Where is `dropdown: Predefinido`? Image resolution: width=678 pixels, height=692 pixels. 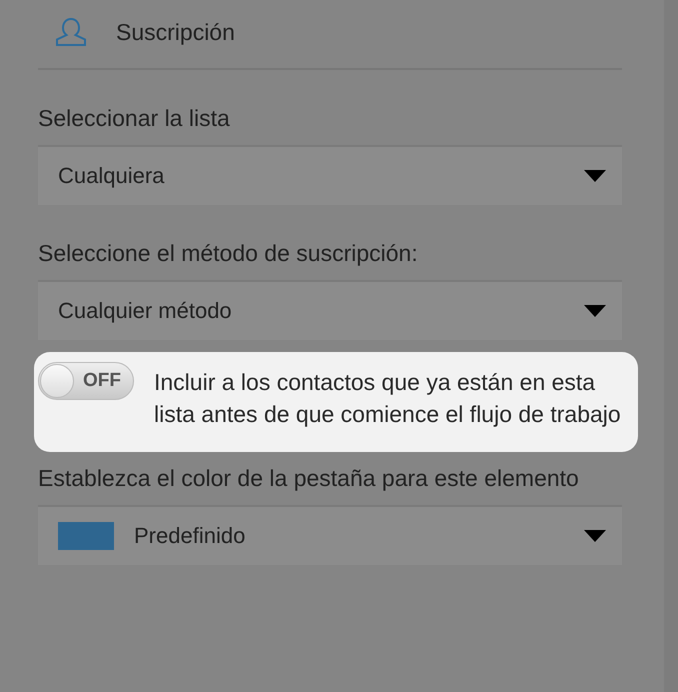 dropdown: Predefinido is located at coordinates (330, 535).